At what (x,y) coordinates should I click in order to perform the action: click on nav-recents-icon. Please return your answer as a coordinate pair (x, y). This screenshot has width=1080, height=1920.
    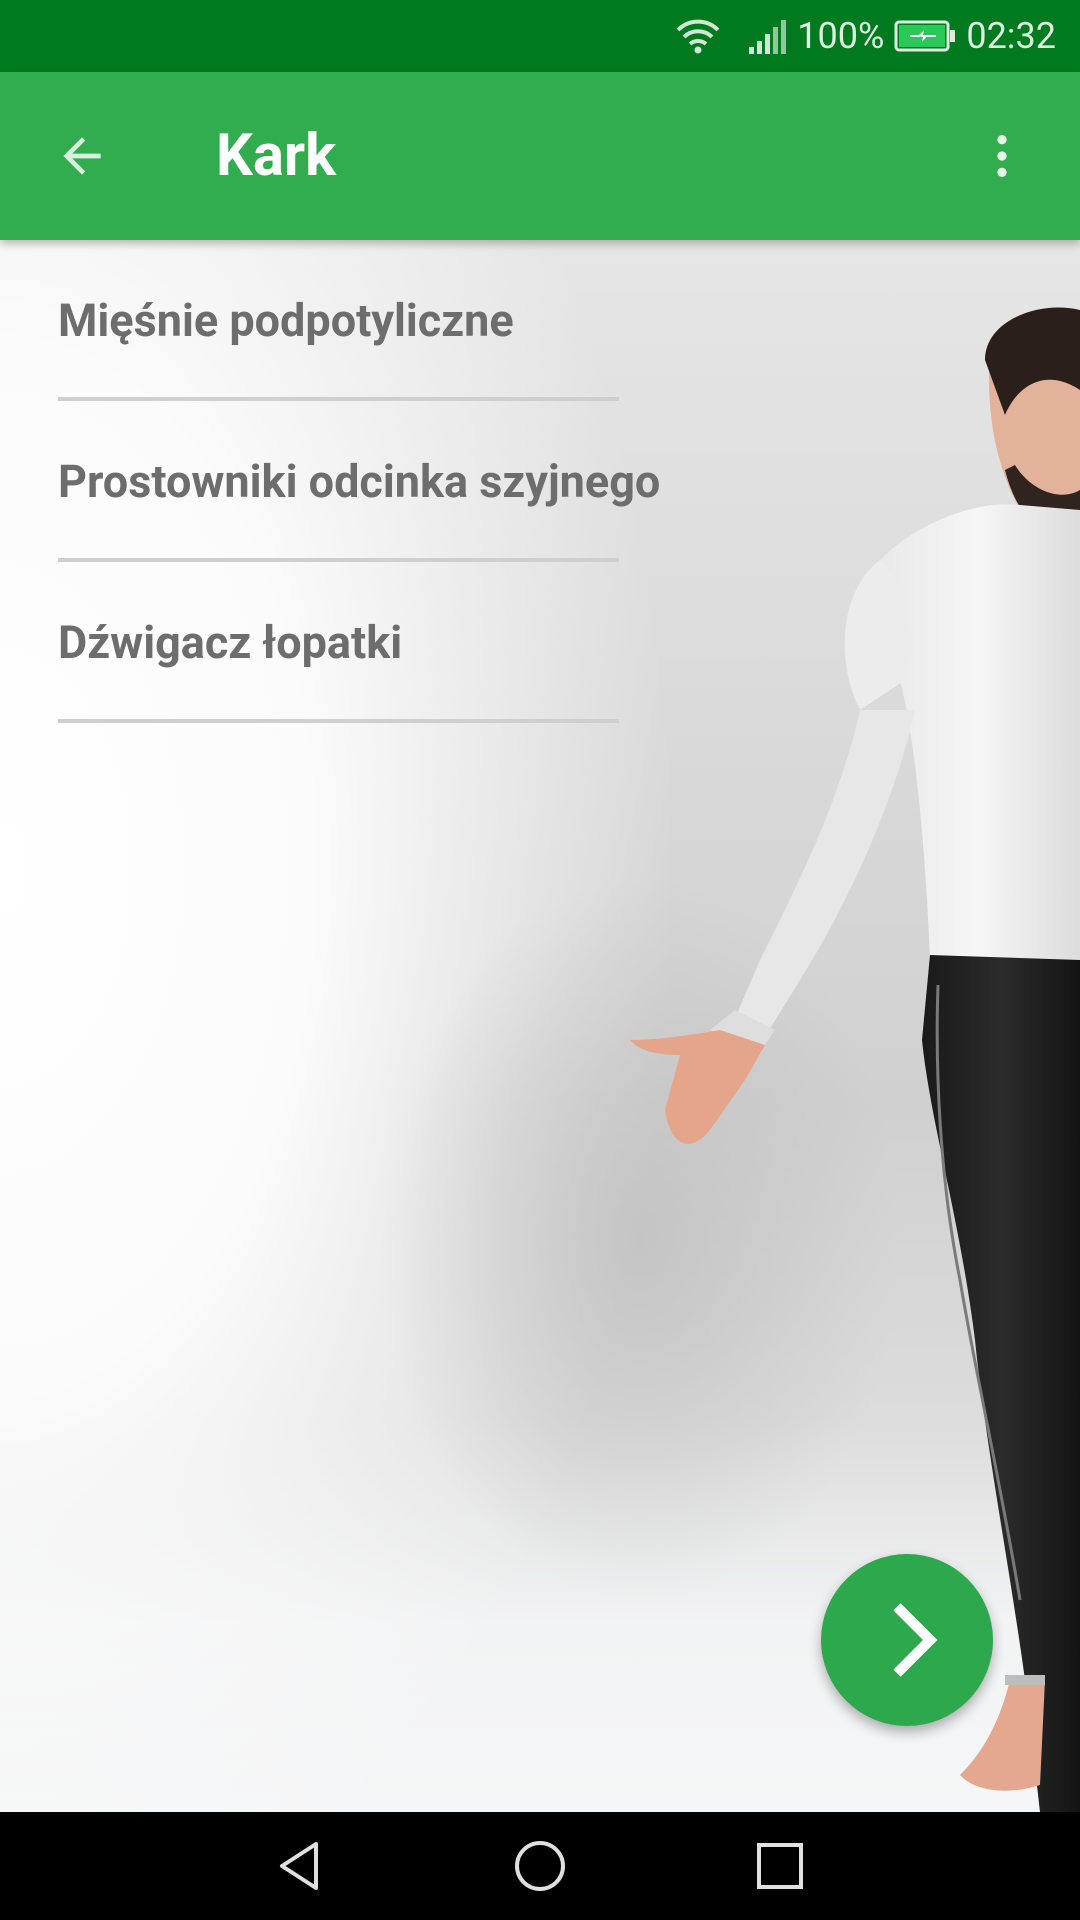
    Looking at the image, I should click on (780, 1866).